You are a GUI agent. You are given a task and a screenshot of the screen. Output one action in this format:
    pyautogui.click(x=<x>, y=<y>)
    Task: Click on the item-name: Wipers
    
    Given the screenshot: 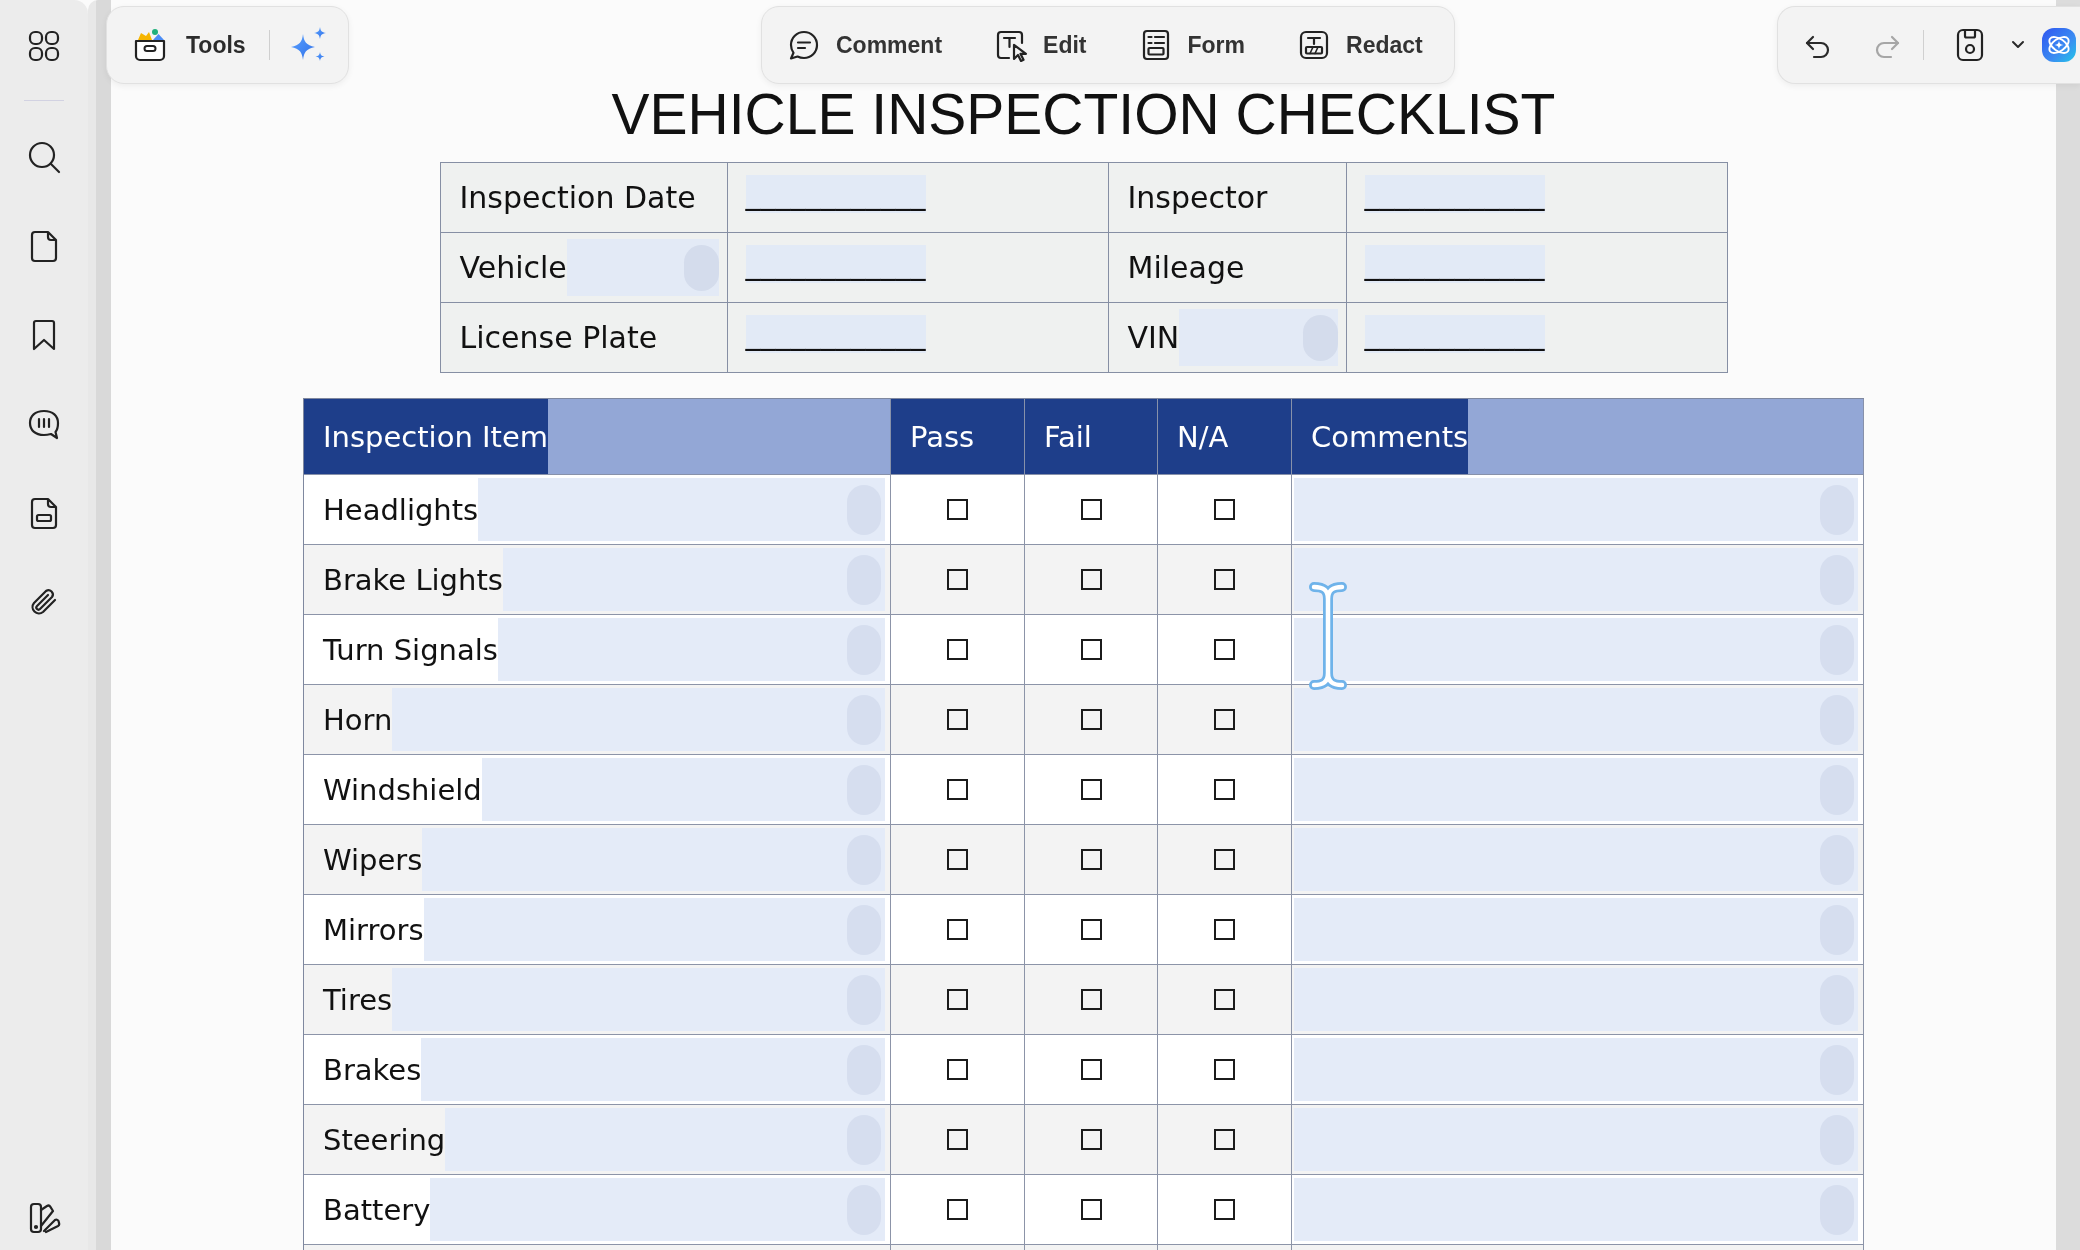 What is the action you would take?
    pyautogui.click(x=372, y=859)
    